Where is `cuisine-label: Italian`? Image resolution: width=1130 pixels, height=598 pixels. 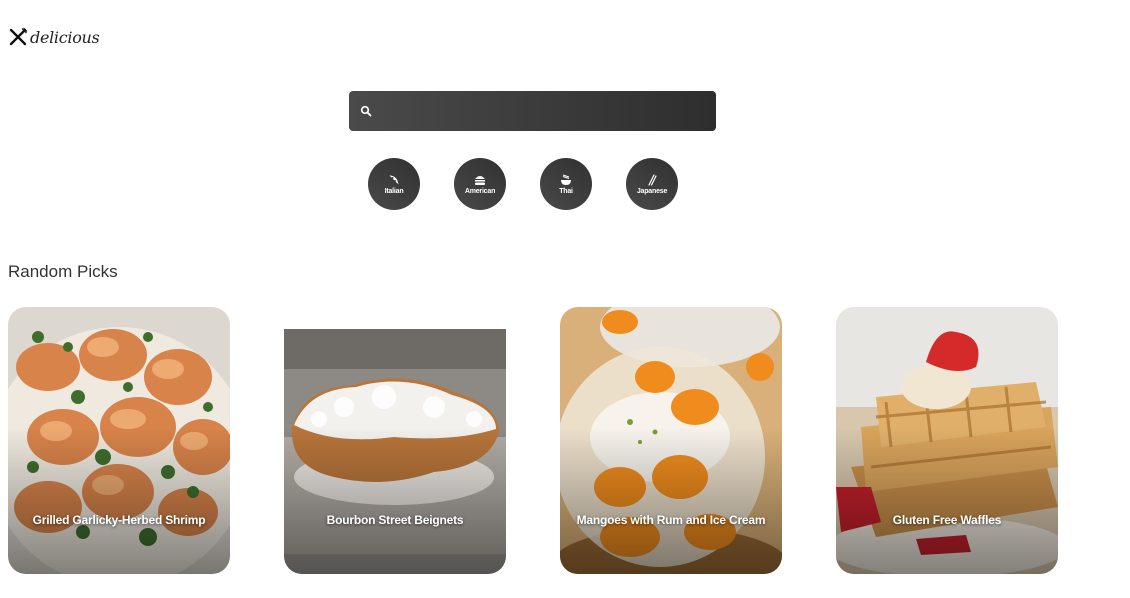
cuisine-label: Italian is located at coordinates (394, 191).